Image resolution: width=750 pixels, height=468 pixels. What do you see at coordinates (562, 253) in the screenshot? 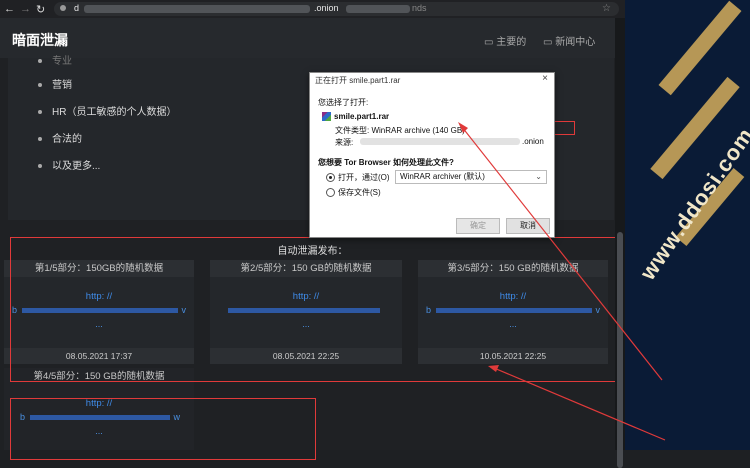
I see `arrow-to-filetype` at bounding box center [562, 253].